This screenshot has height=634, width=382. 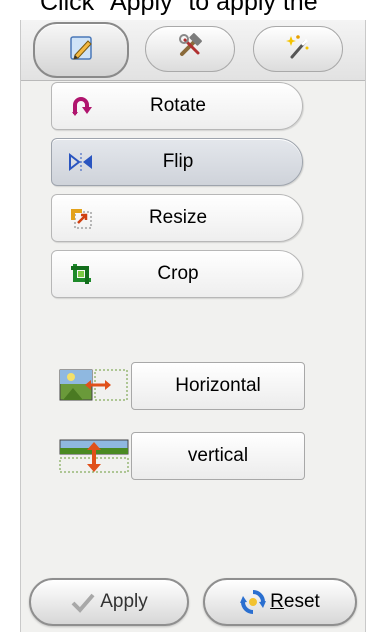 I want to click on checkmark-icon, so click(x=83, y=602).